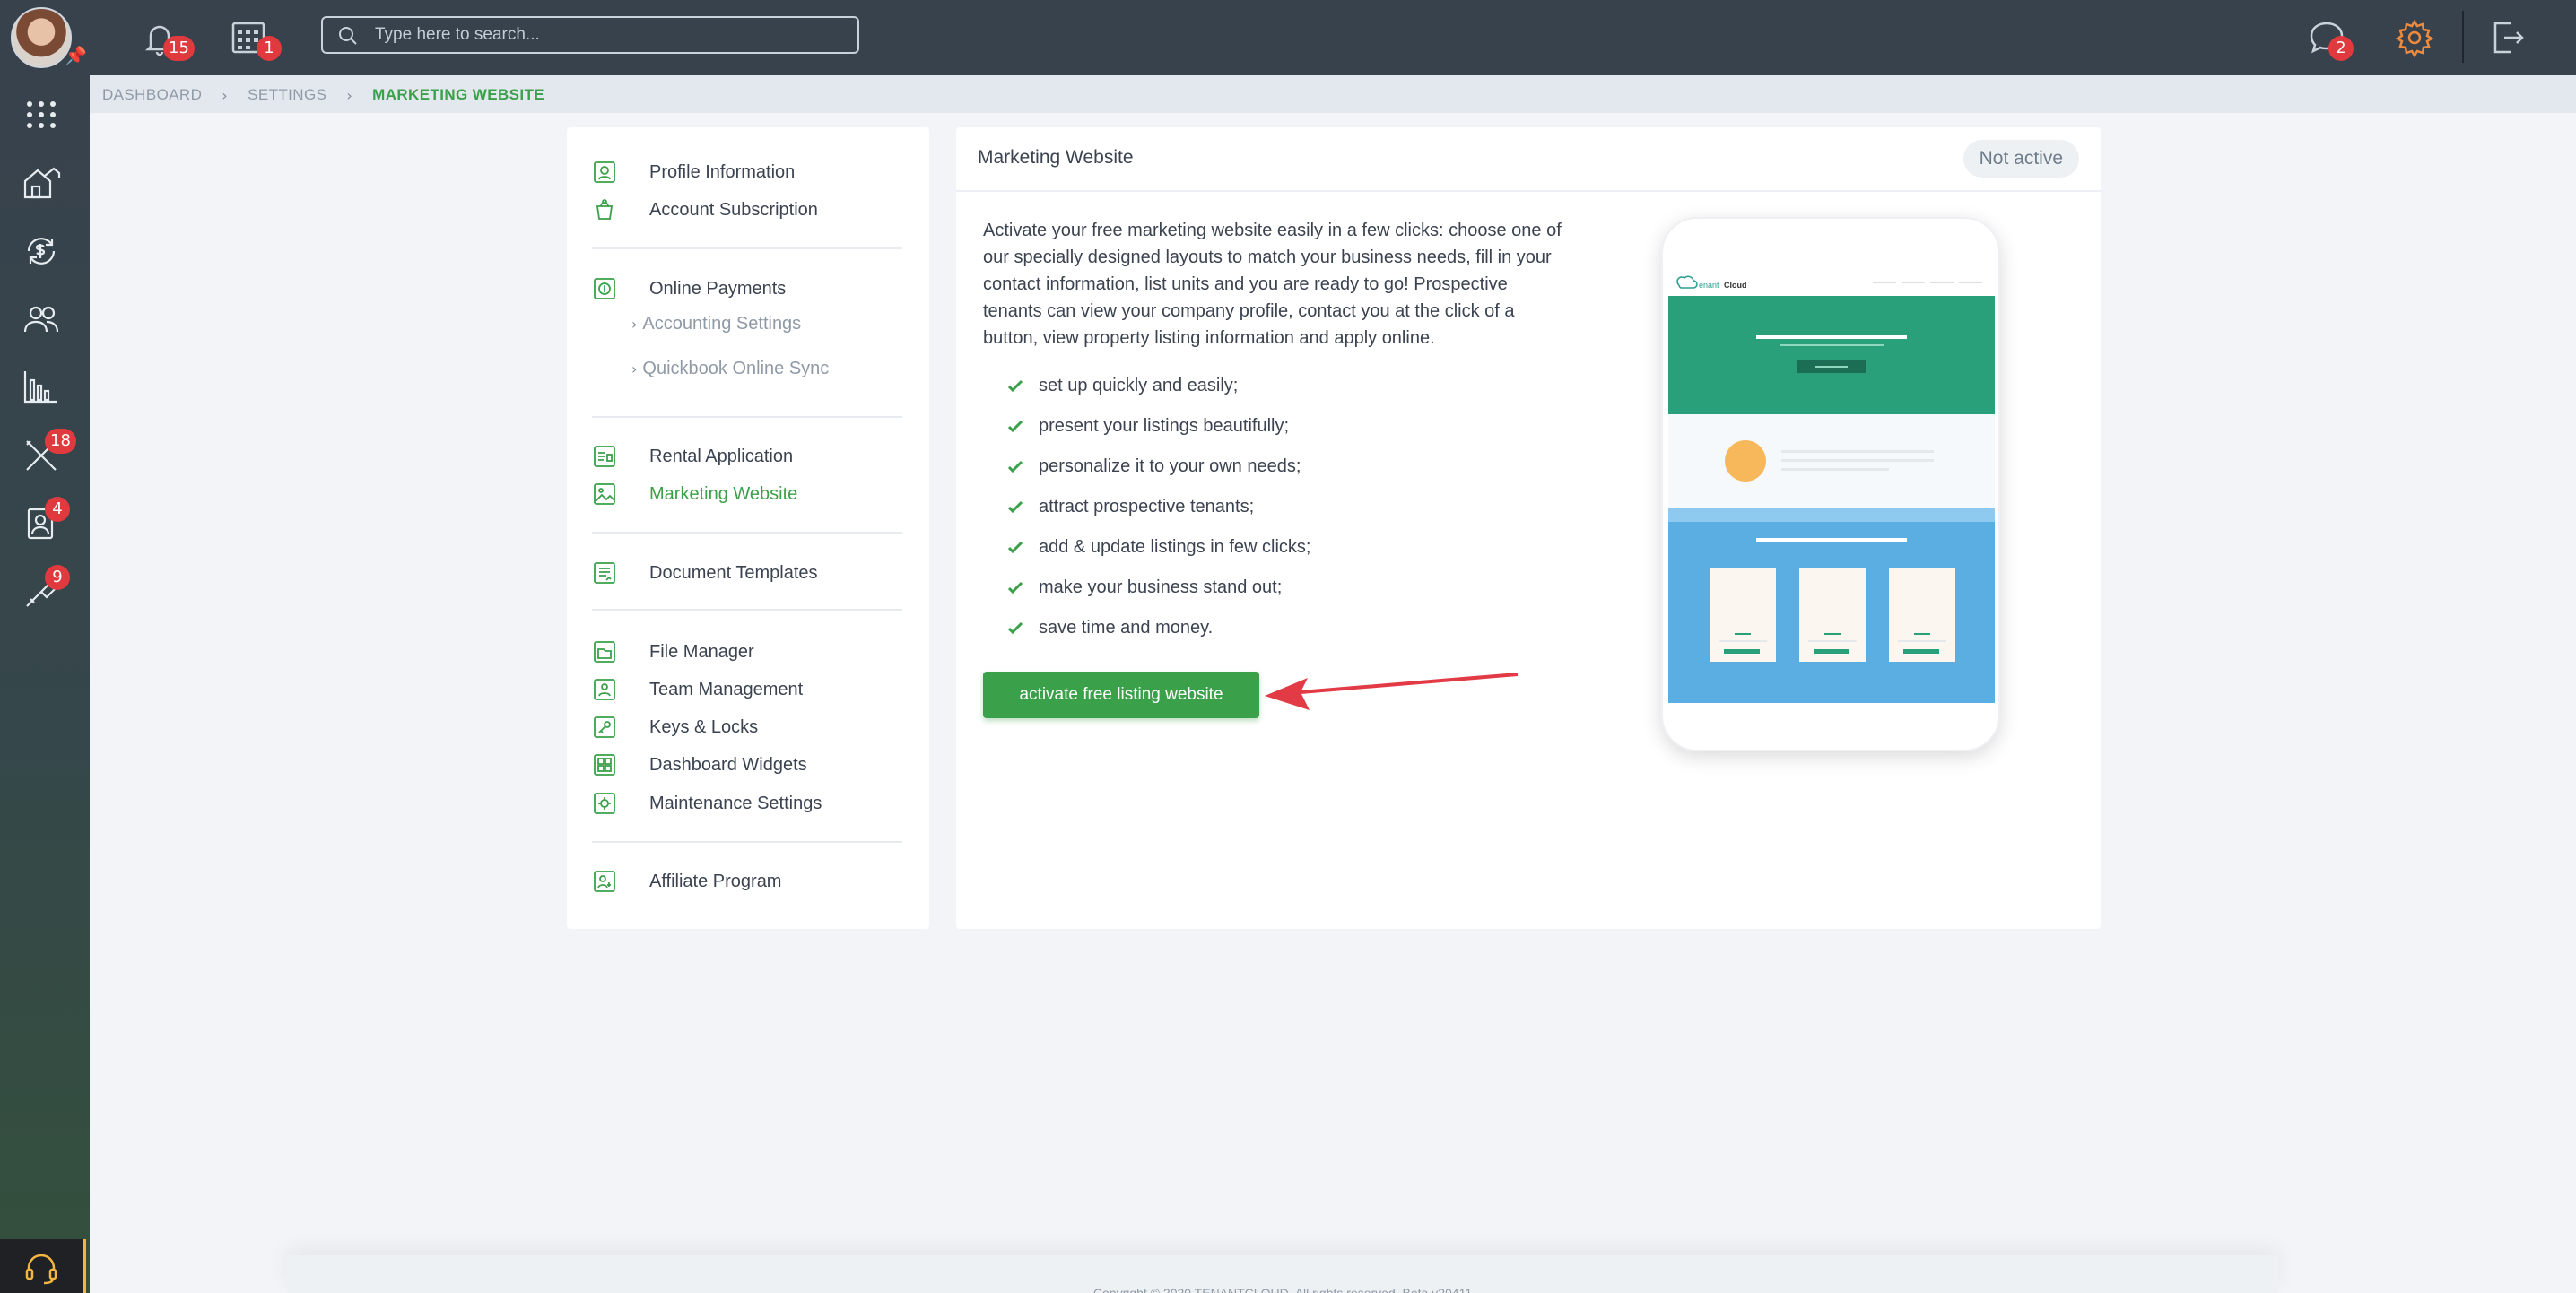 The image size is (2576, 1293). I want to click on sidebar-item-accounting, so click(45, 249).